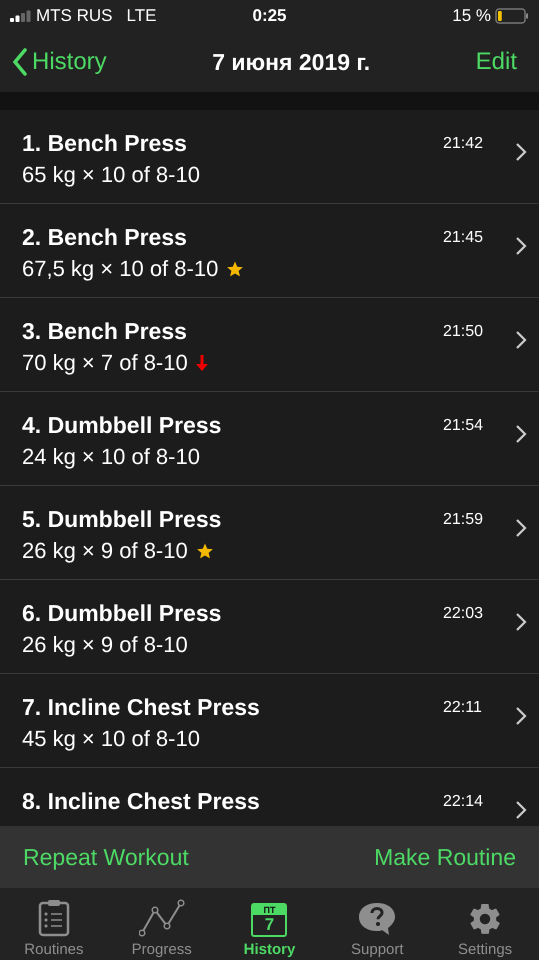  Describe the element at coordinates (122, 613) in the screenshot. I see `exercise-title: 6. Dumbbell Press` at that location.